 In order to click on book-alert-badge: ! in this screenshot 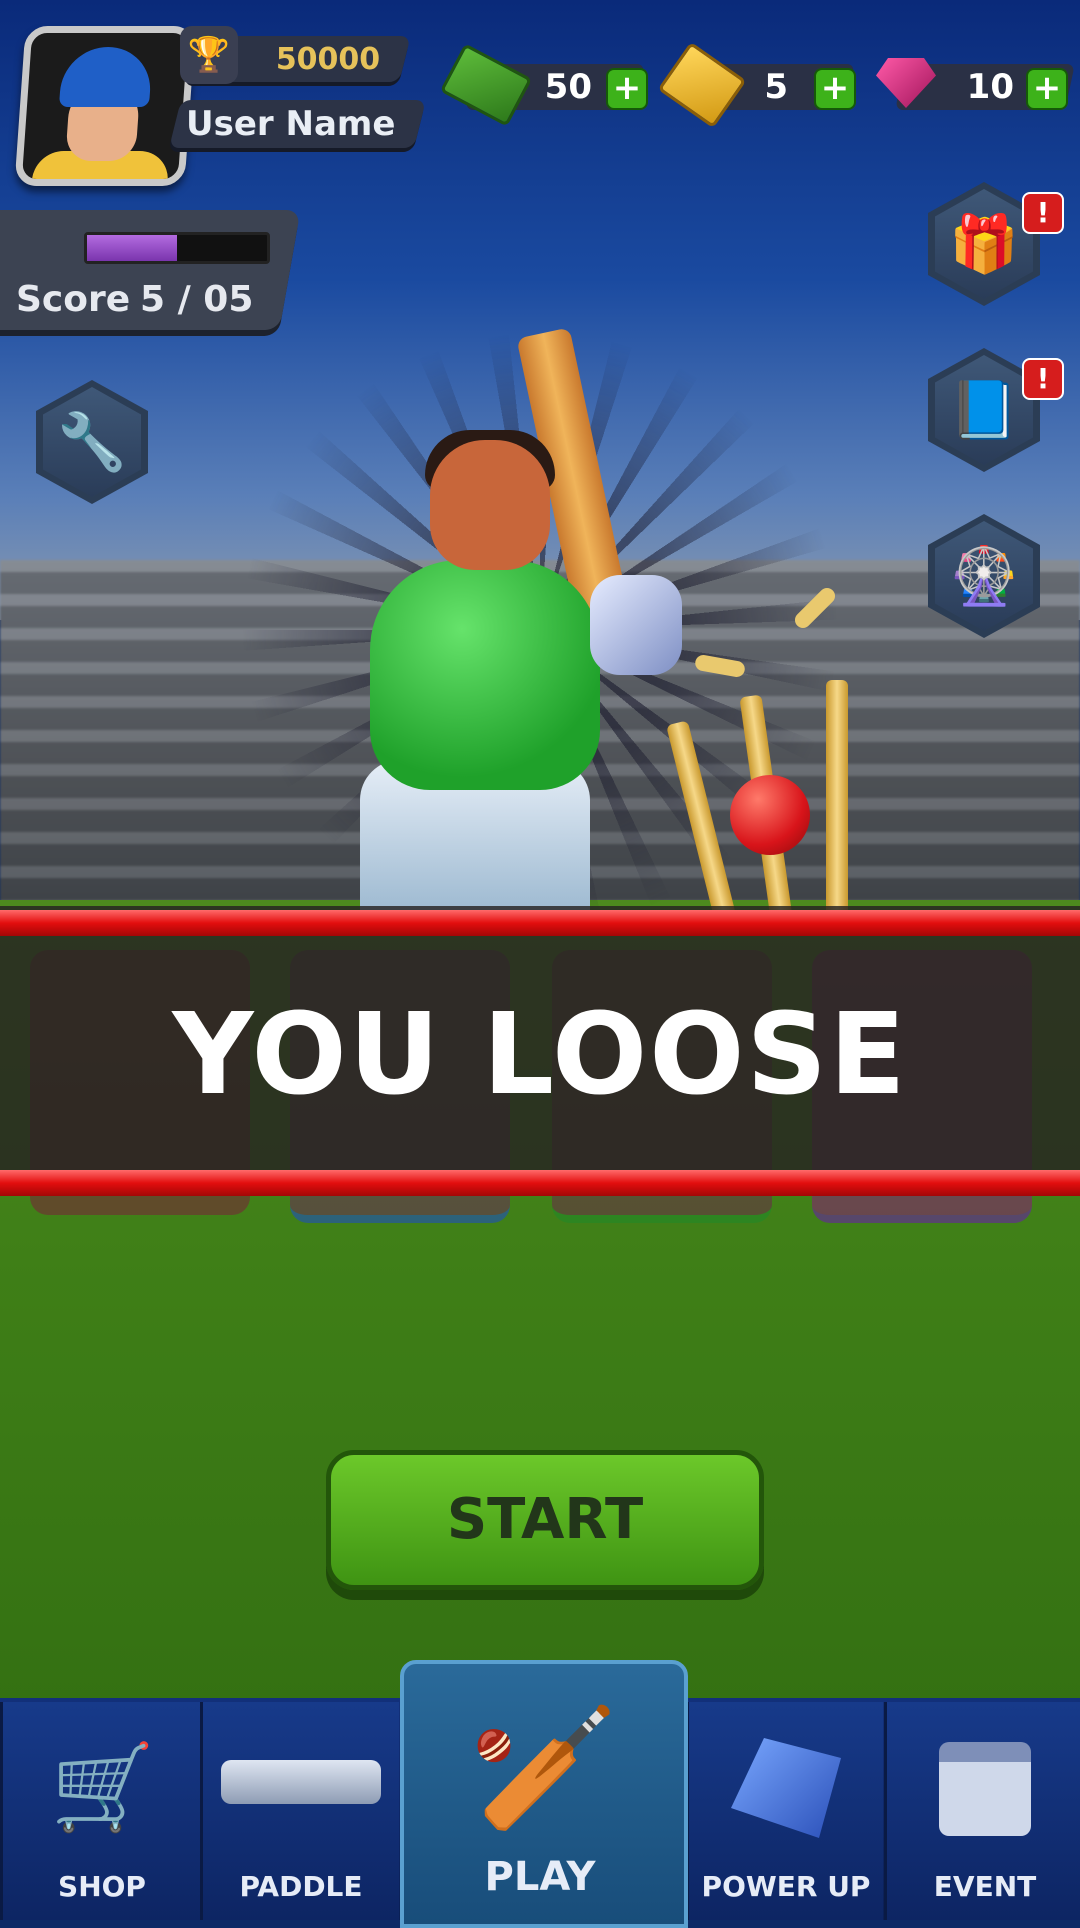, I will do `click(1043, 379)`.